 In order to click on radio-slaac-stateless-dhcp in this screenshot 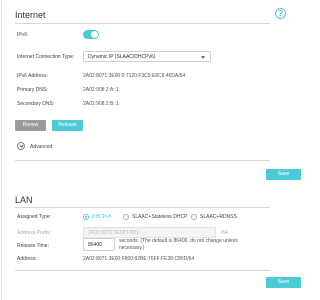, I will do `click(126, 217)`.